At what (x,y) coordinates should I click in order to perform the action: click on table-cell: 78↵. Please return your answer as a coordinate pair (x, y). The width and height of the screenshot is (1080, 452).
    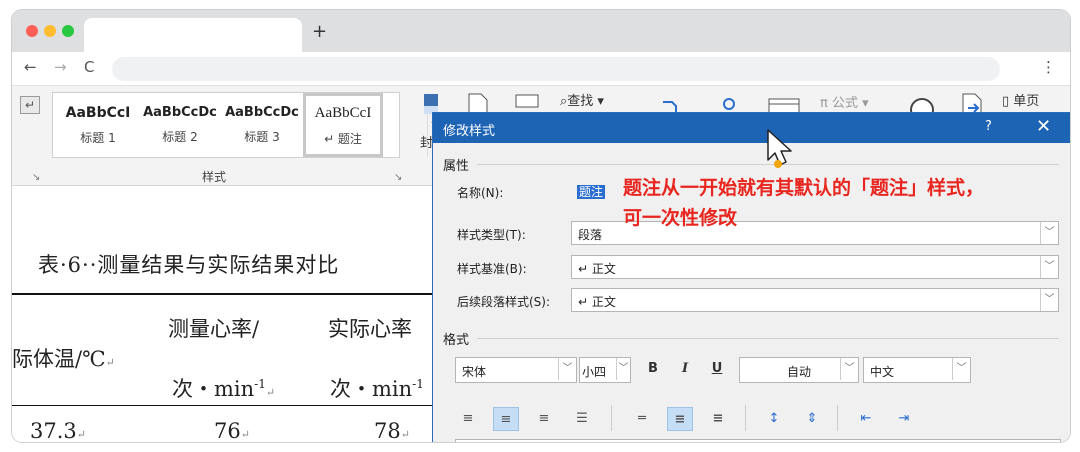
    Looking at the image, I should click on (392, 430).